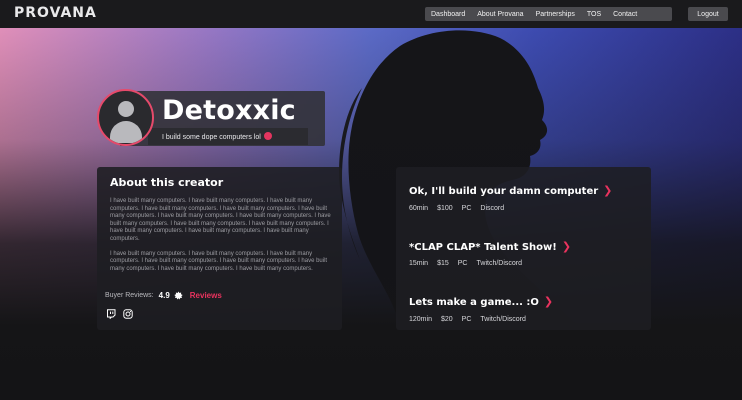 Image resolution: width=742 pixels, height=400 pixels. What do you see at coordinates (500, 14) in the screenshot?
I see `nav-about-provana: About Provana` at bounding box center [500, 14].